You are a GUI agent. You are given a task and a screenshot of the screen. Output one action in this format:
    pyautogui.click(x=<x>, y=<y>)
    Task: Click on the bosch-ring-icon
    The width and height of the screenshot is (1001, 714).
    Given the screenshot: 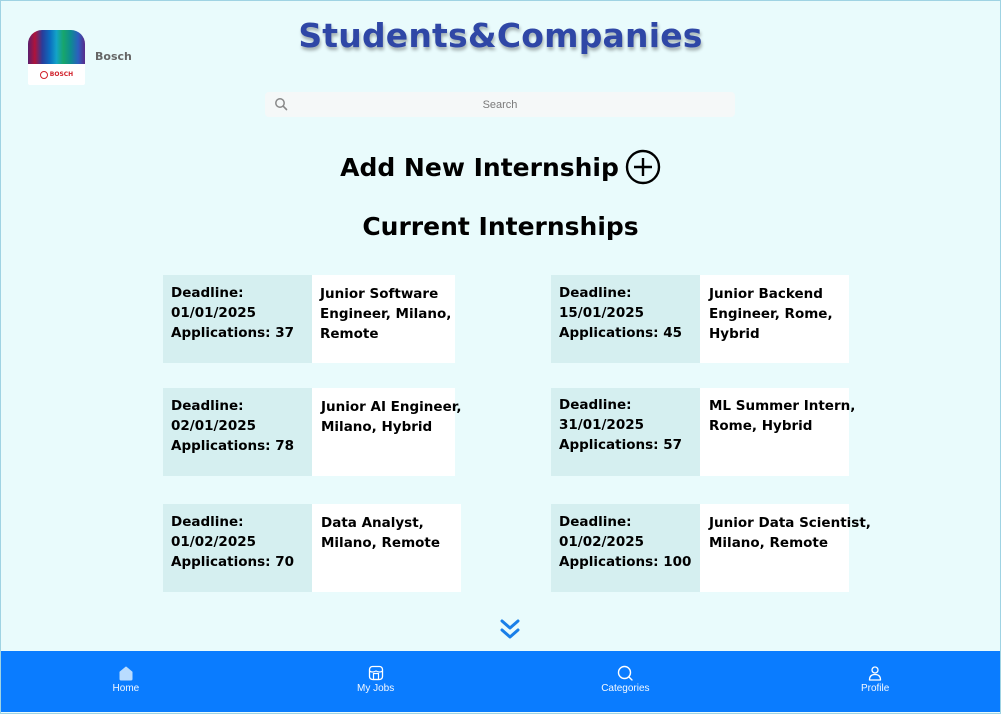 What is the action you would take?
    pyautogui.click(x=43, y=74)
    